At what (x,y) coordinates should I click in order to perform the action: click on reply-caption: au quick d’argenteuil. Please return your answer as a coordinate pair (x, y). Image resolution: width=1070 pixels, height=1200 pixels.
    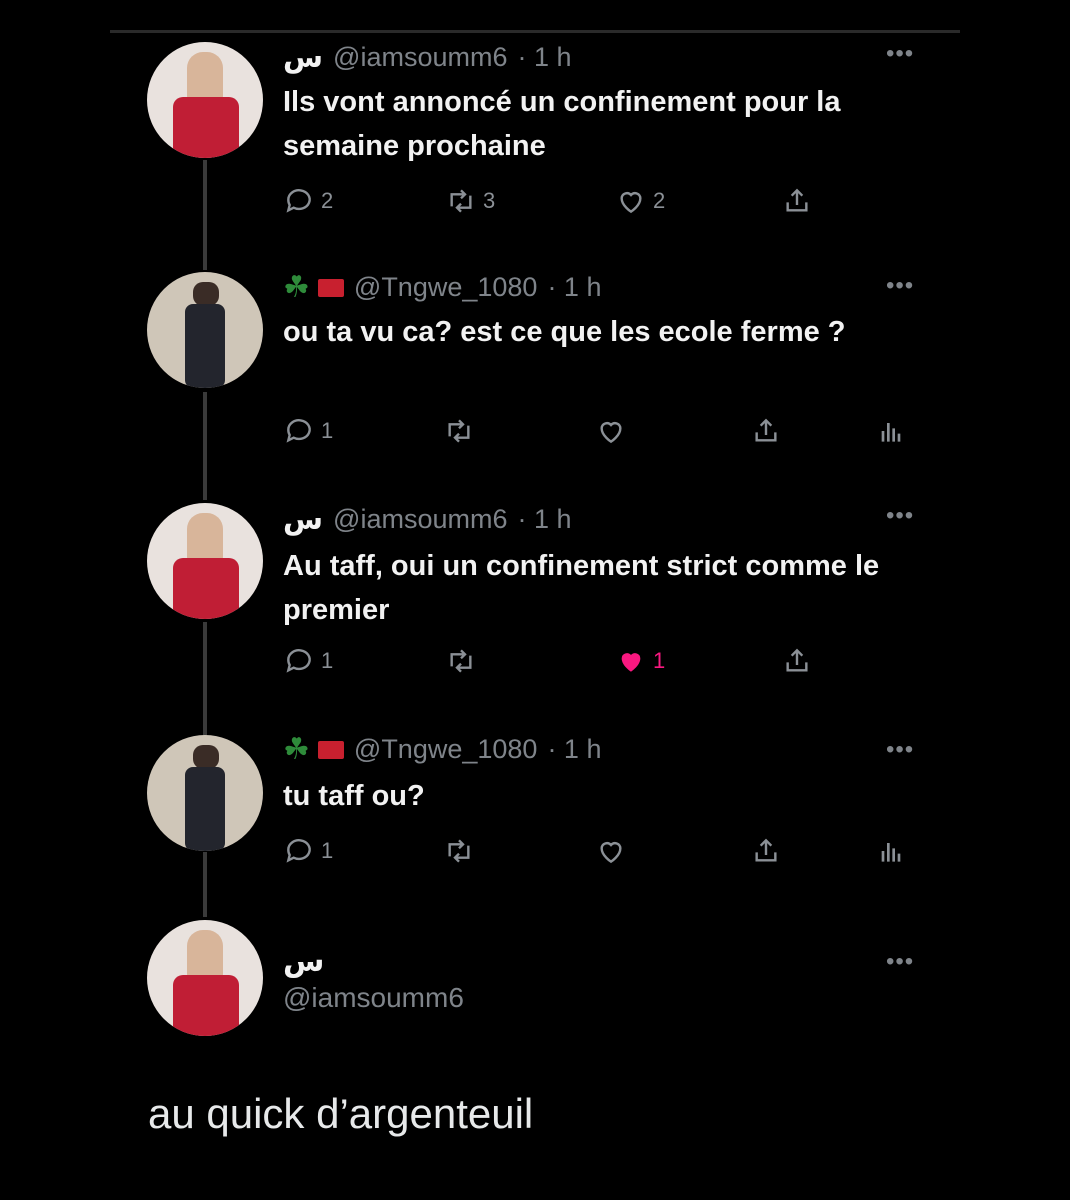
    Looking at the image, I should click on (341, 1113).